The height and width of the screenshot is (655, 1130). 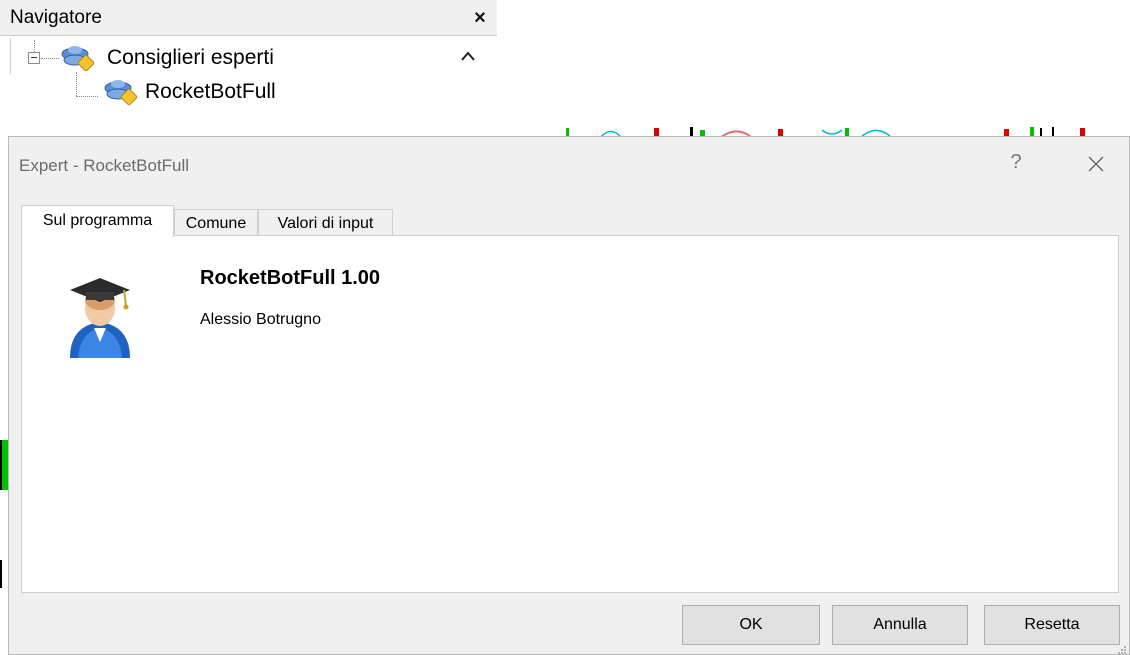 What do you see at coordinates (900, 625) in the screenshot?
I see `cancel-button: Annulla` at bounding box center [900, 625].